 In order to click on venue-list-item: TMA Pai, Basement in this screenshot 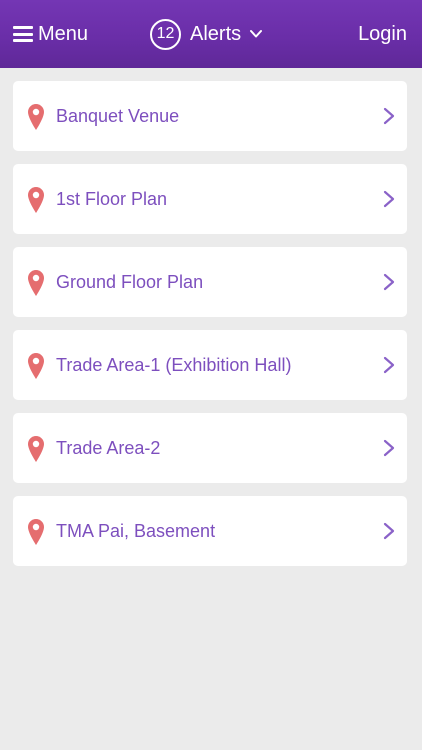, I will do `click(210, 531)`.